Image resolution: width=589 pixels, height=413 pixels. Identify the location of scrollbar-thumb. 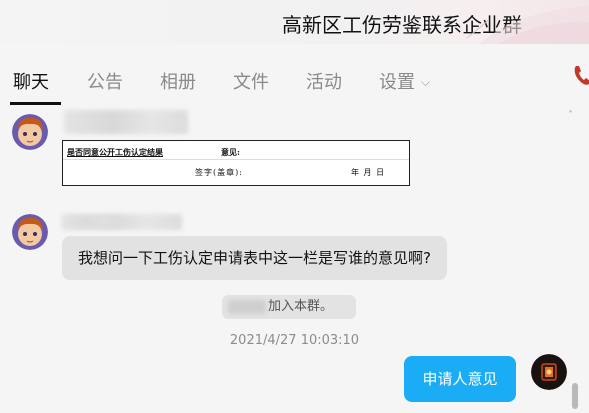
(575, 396).